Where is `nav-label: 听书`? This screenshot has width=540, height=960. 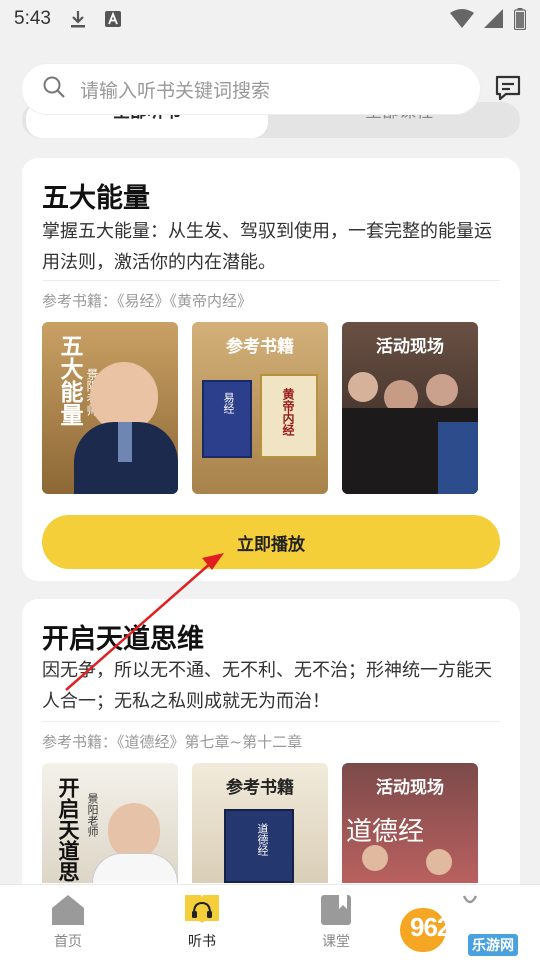
nav-label: 听书 is located at coordinates (202, 942).